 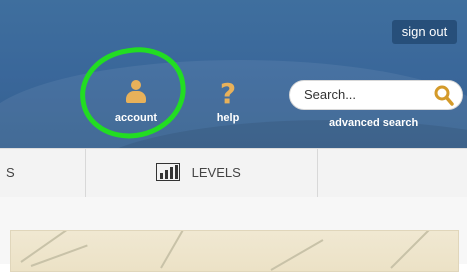 I want to click on tab-empty, so click(x=392, y=173).